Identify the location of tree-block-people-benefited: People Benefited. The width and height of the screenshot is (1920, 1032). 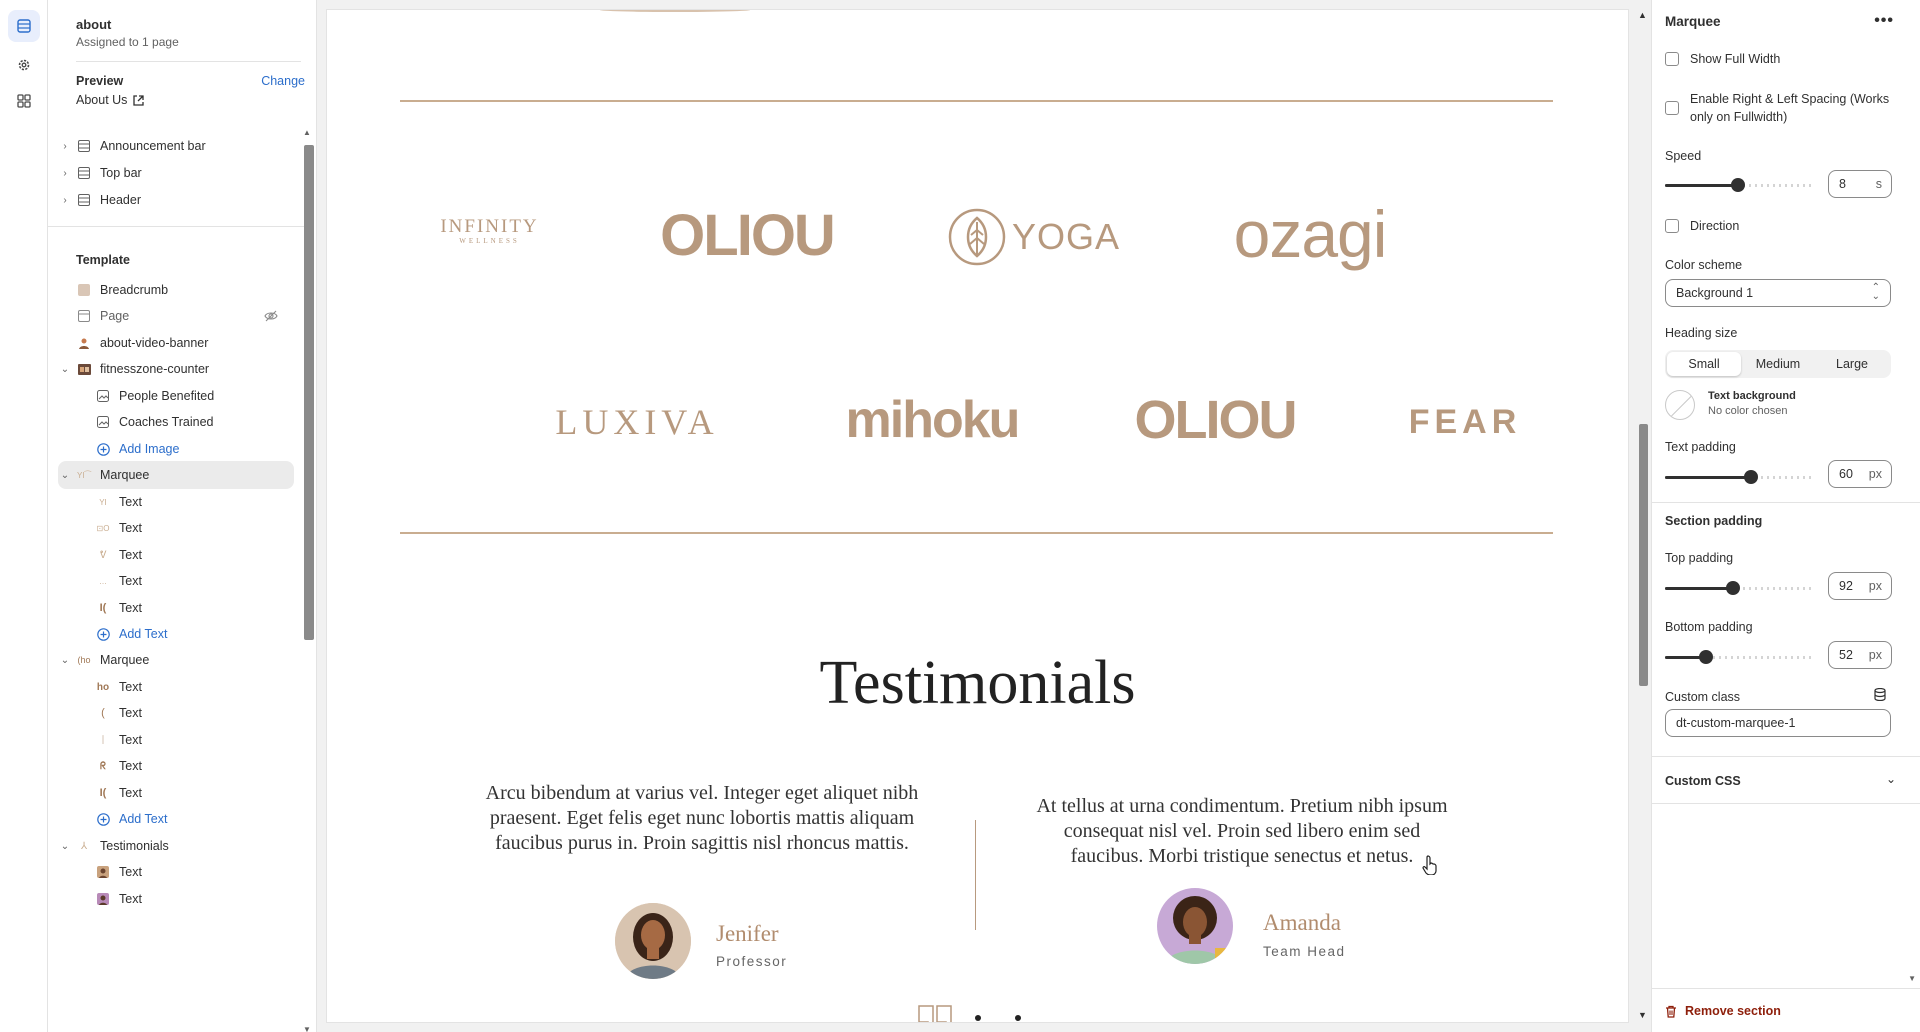
(177, 396).